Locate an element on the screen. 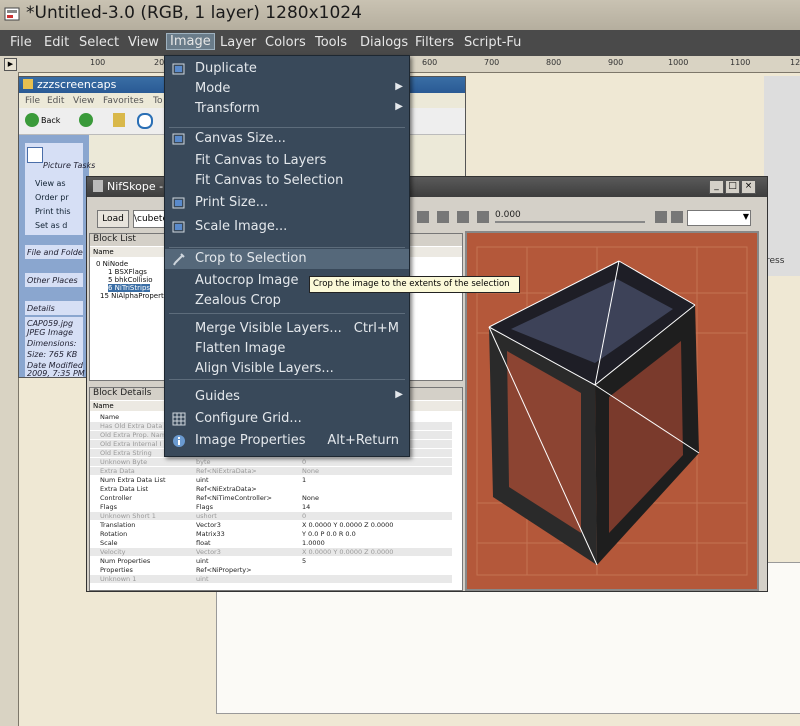 The width and height of the screenshot is (800, 726). menu-dialogs: Dialogs is located at coordinates (384, 42).